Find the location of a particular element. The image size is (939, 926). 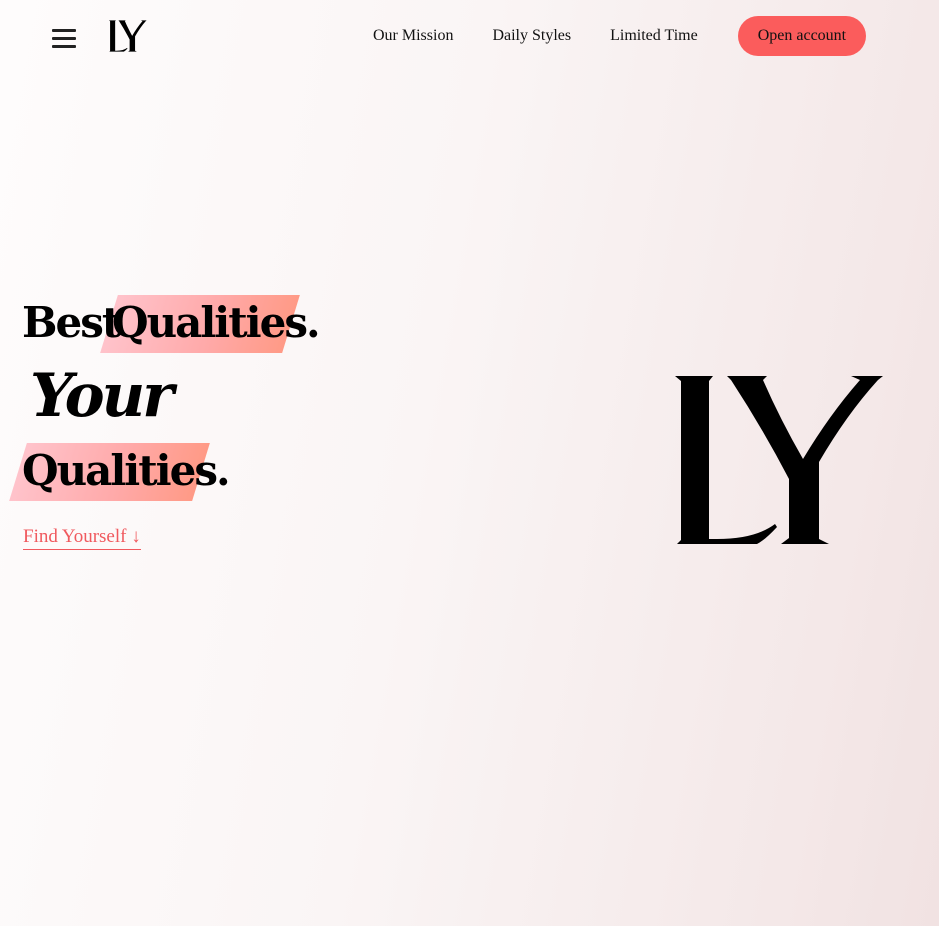

find-yourself-link: Find Yourself ↓ is located at coordinates (82, 538).